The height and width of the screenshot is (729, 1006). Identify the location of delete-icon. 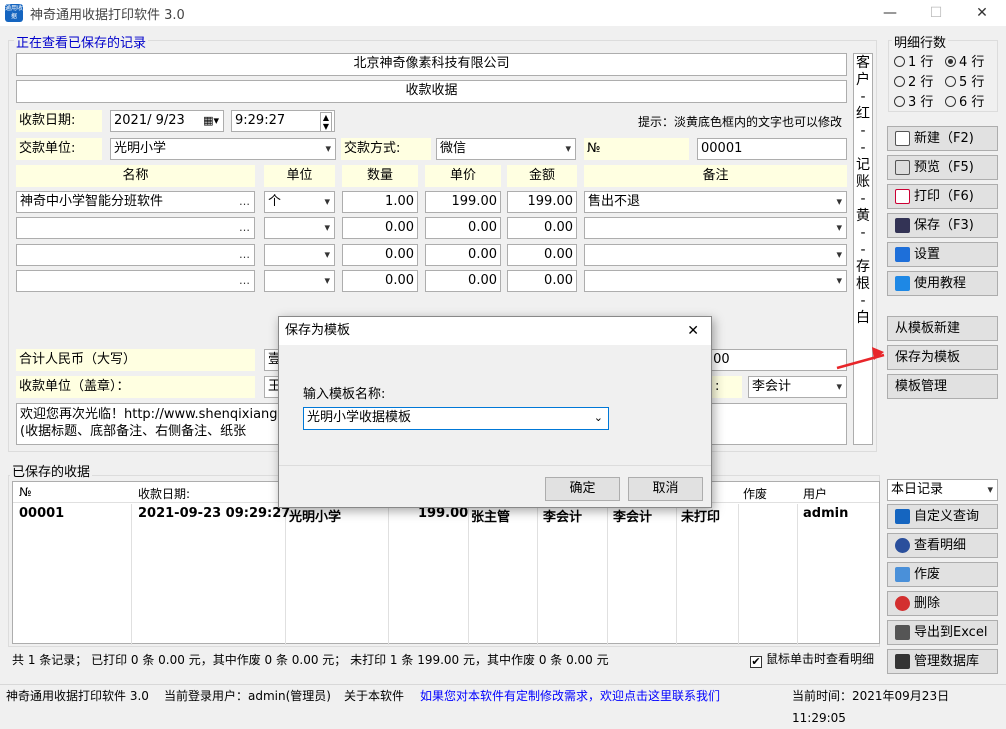
(902, 603).